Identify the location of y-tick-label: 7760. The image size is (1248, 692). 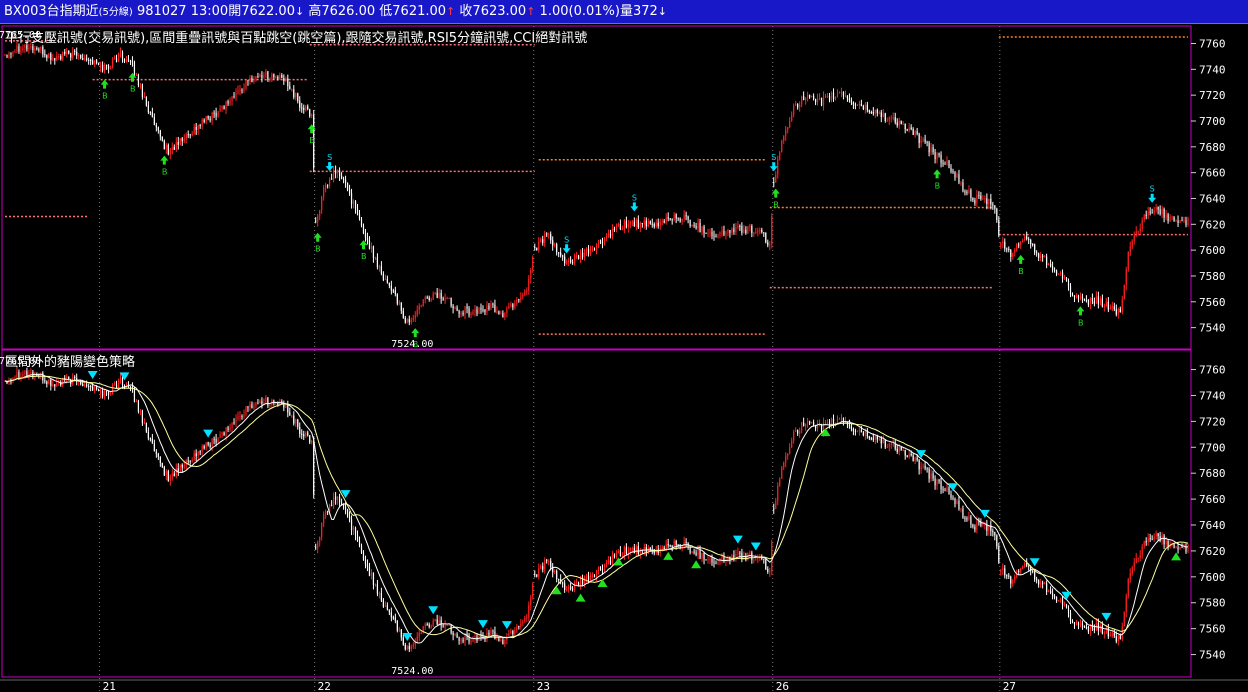
(1212, 43).